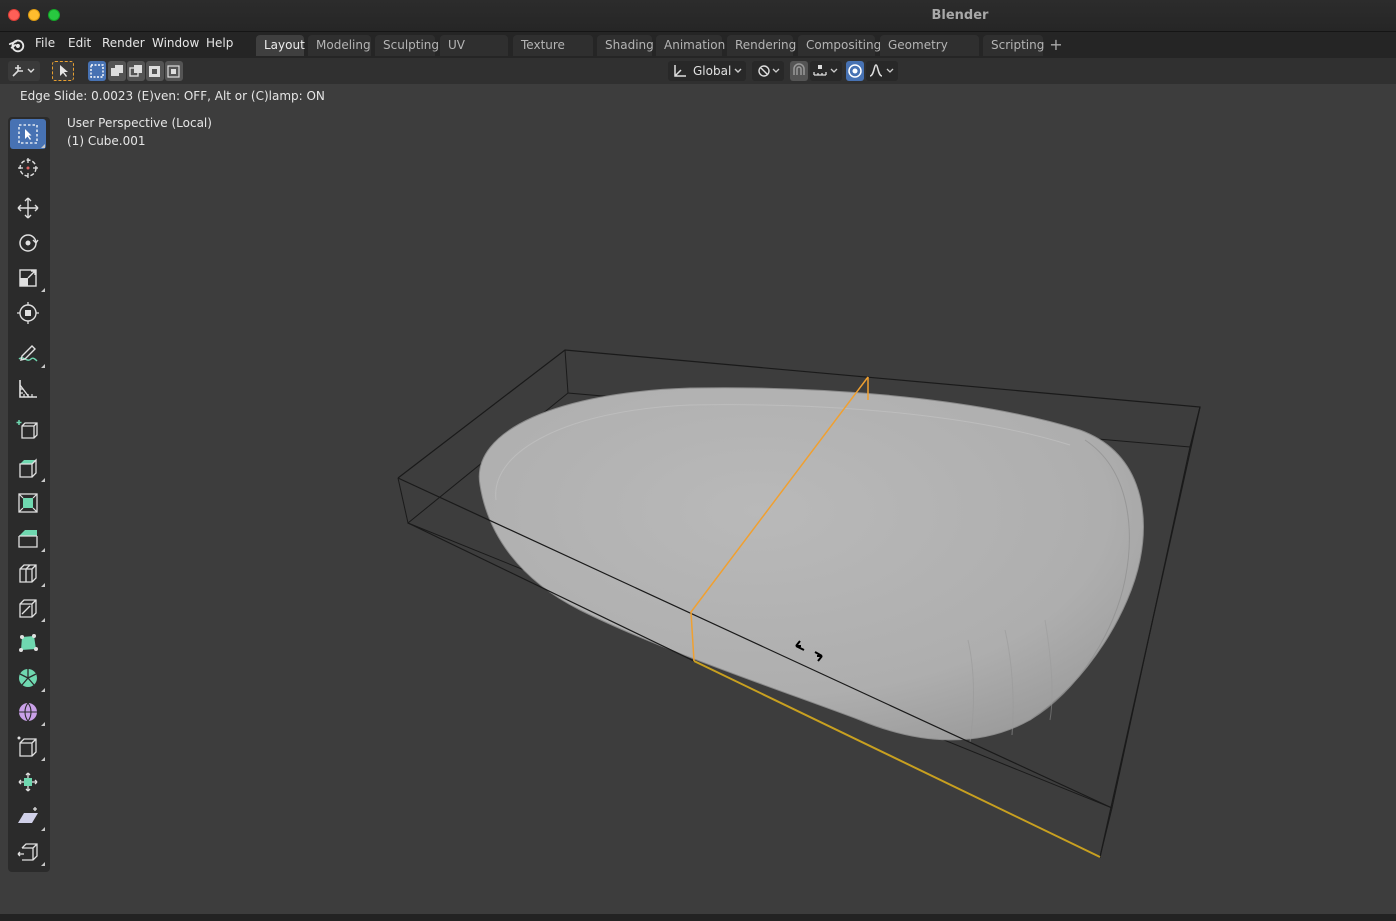  I want to click on select-mode-new-button, so click(97, 71).